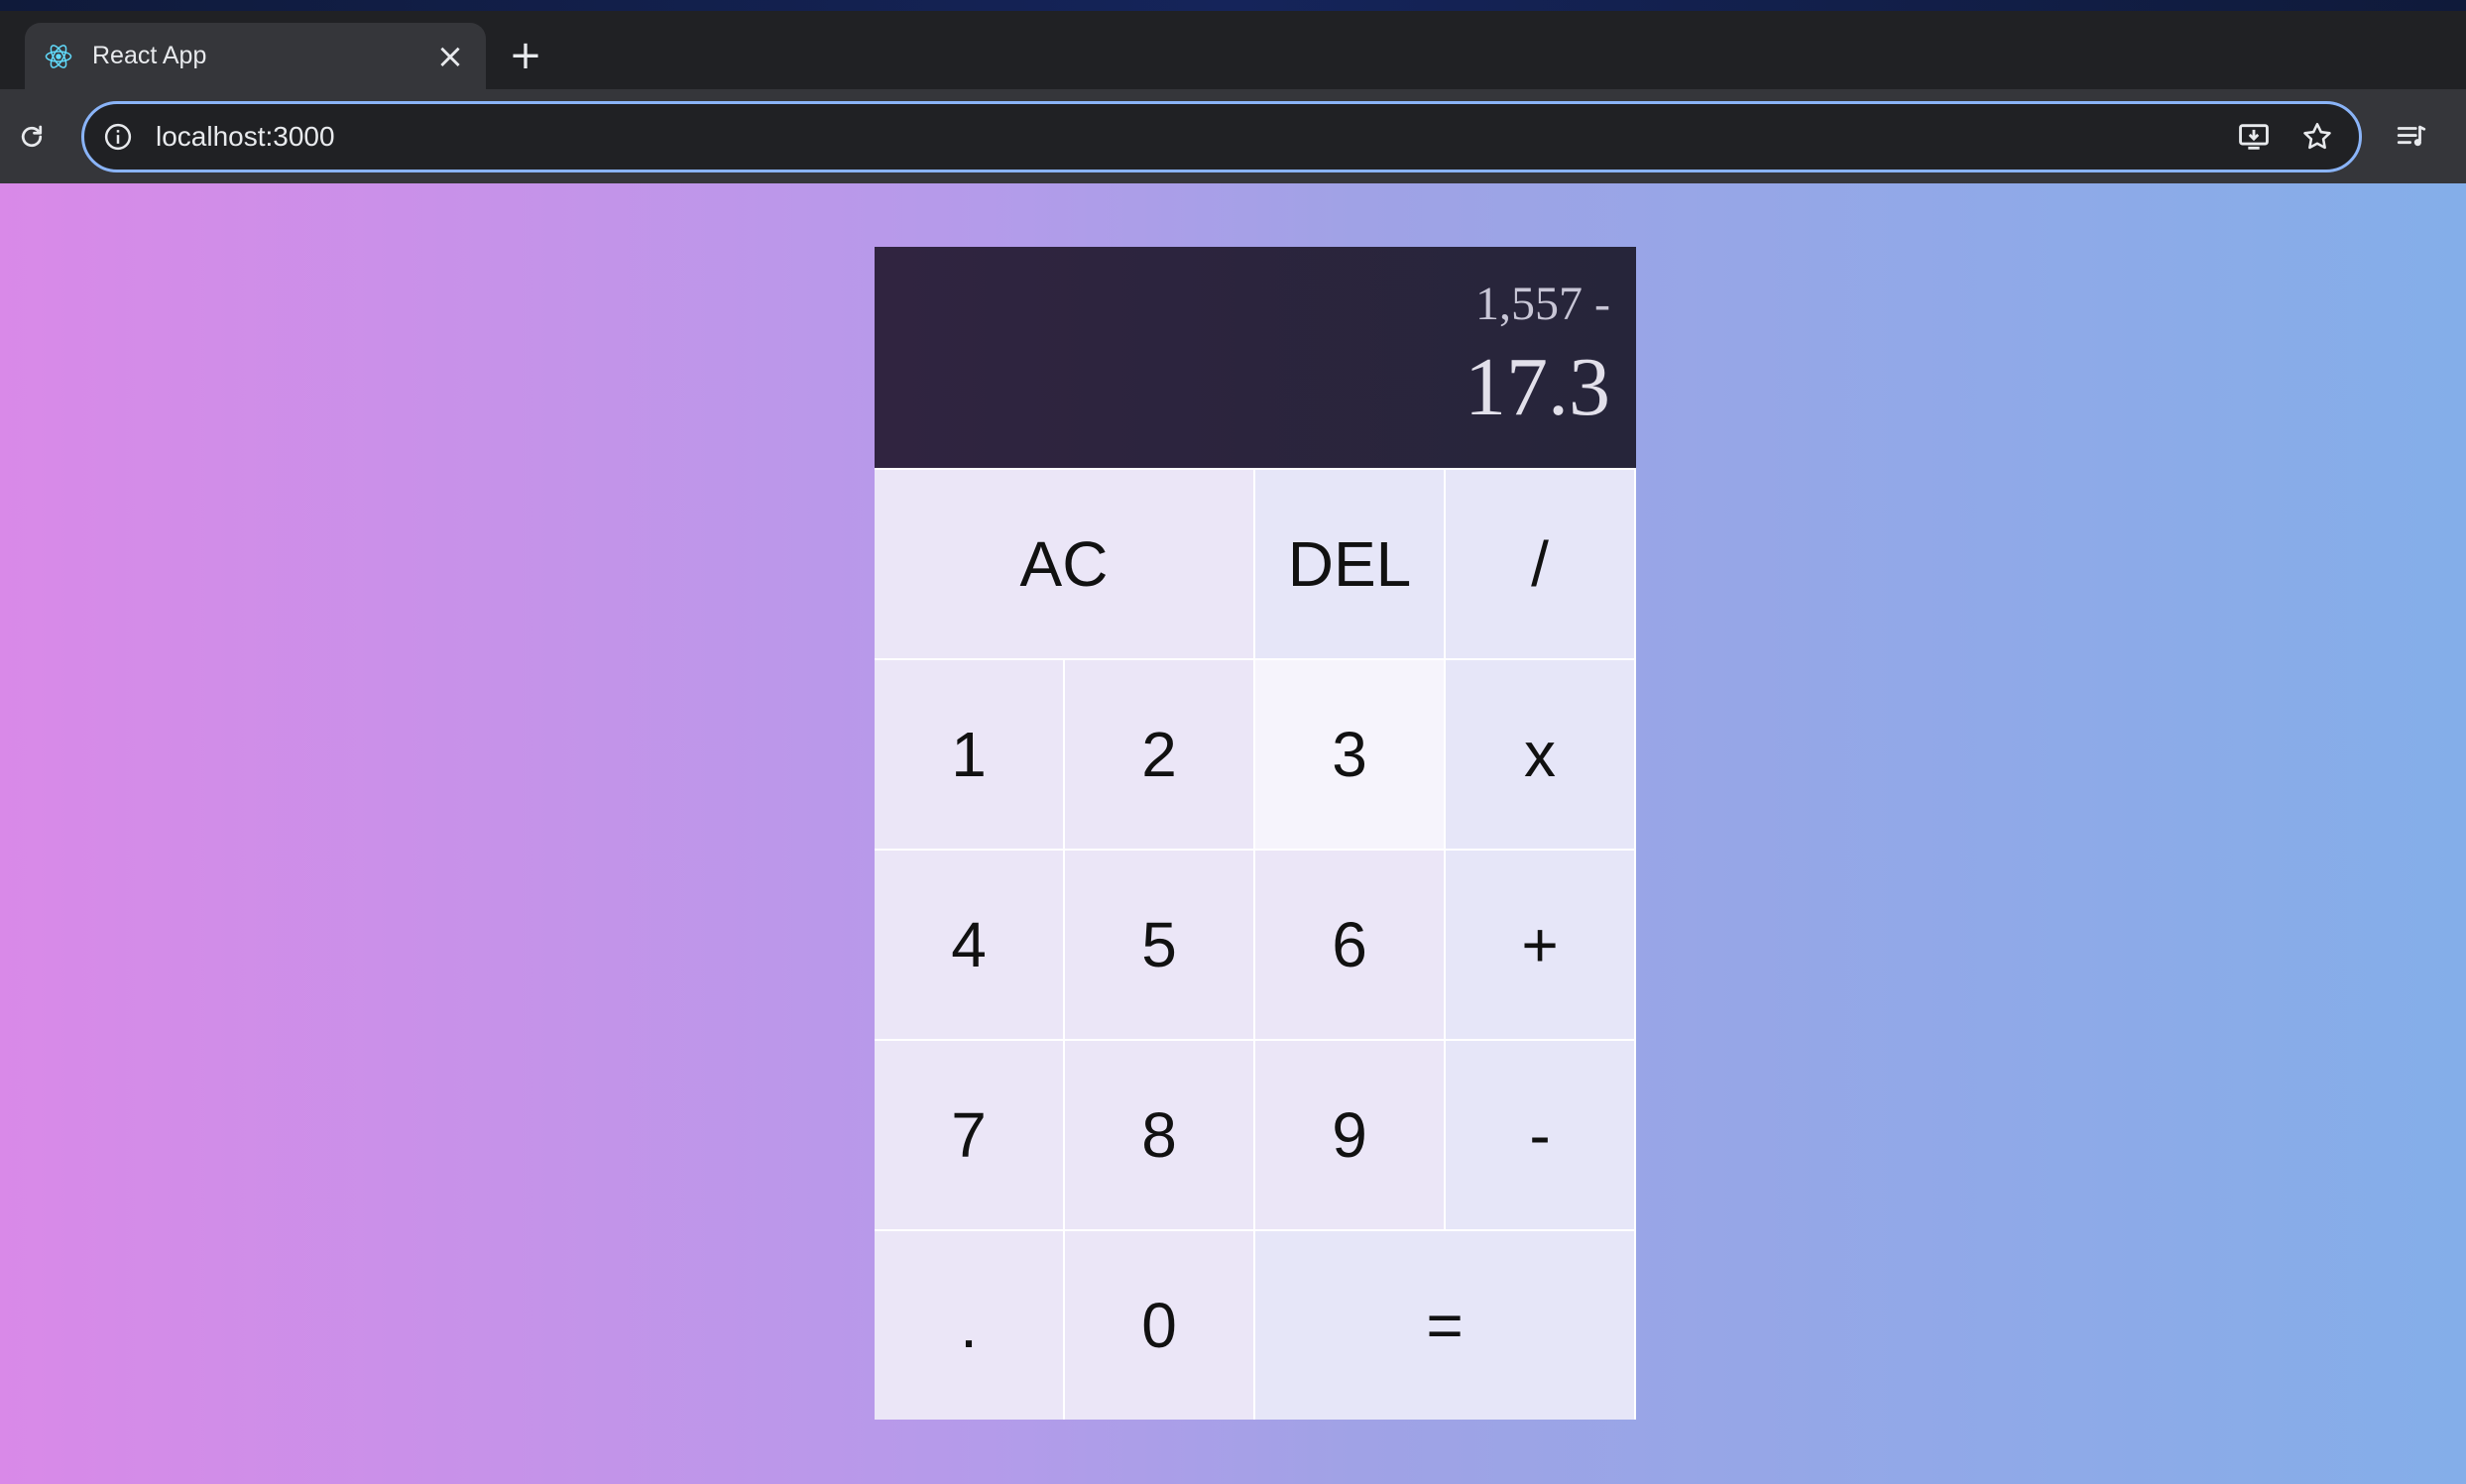 This screenshot has width=2466, height=1484. What do you see at coordinates (1255, 358) in the screenshot?
I see `calculator-display: 1,557 - 17.3` at bounding box center [1255, 358].